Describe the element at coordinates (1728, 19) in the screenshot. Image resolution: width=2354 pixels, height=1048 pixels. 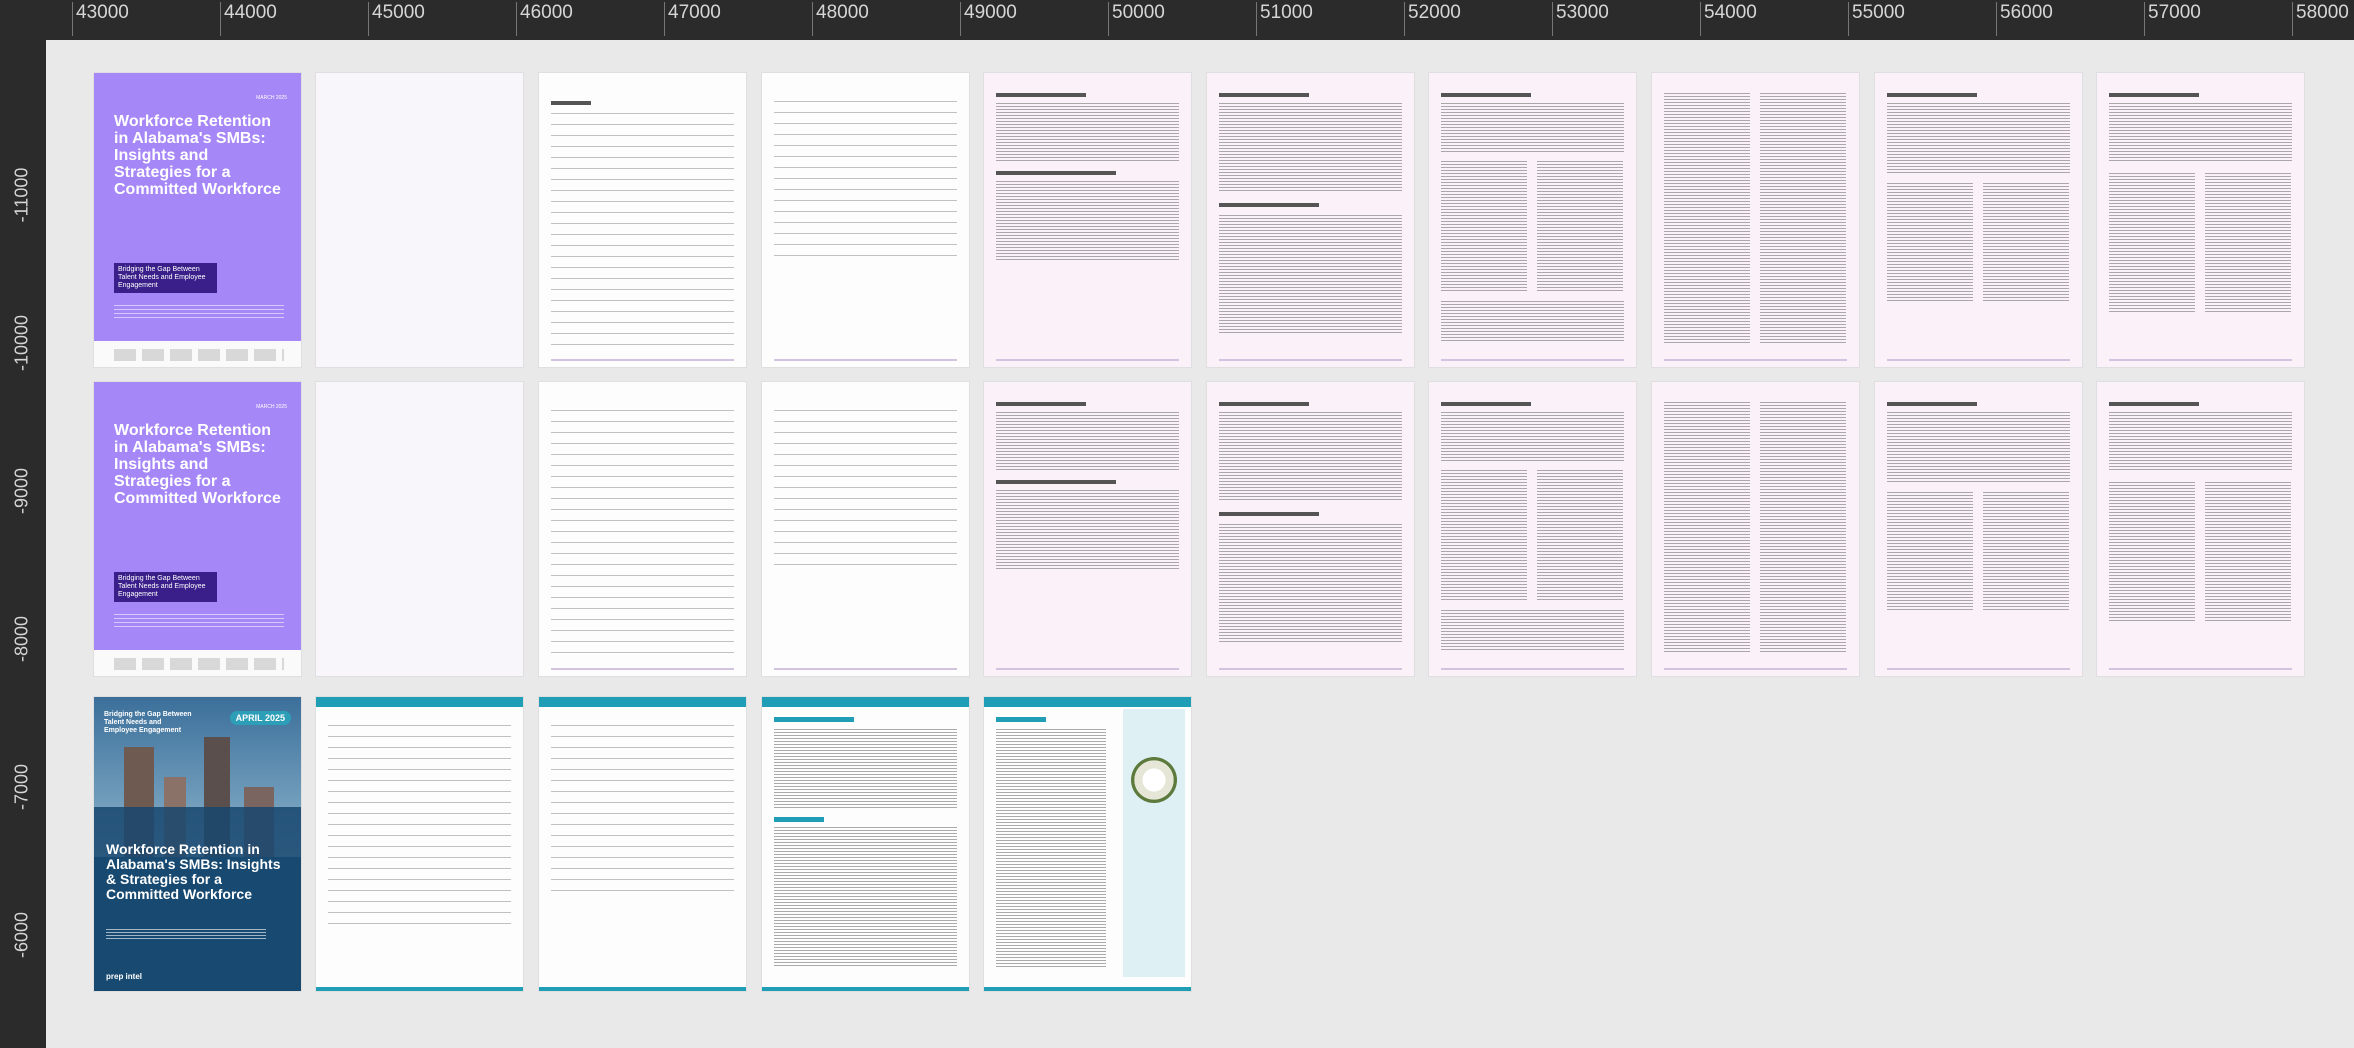
I see `ruler-label: 54000` at that location.